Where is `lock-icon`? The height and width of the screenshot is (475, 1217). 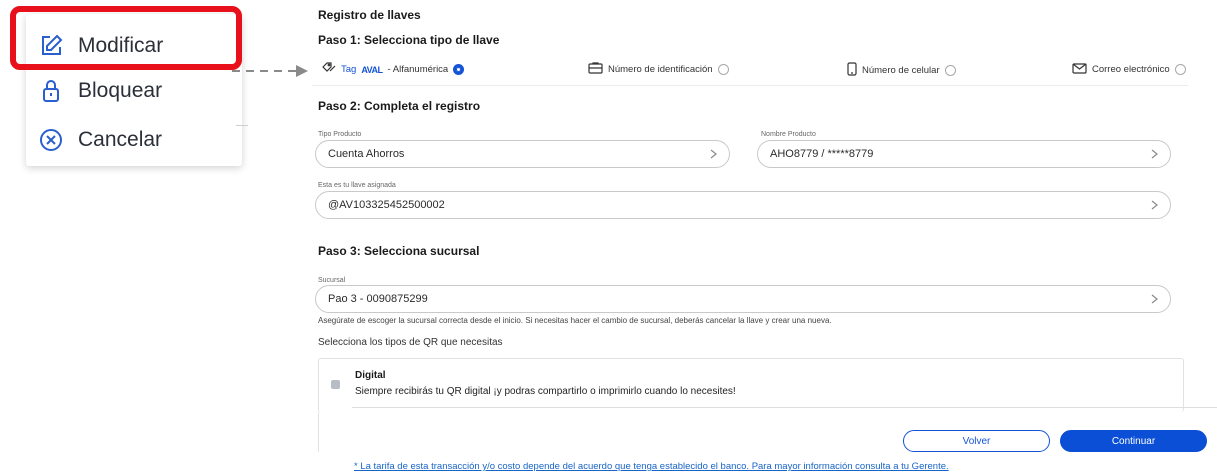
lock-icon is located at coordinates (51, 91).